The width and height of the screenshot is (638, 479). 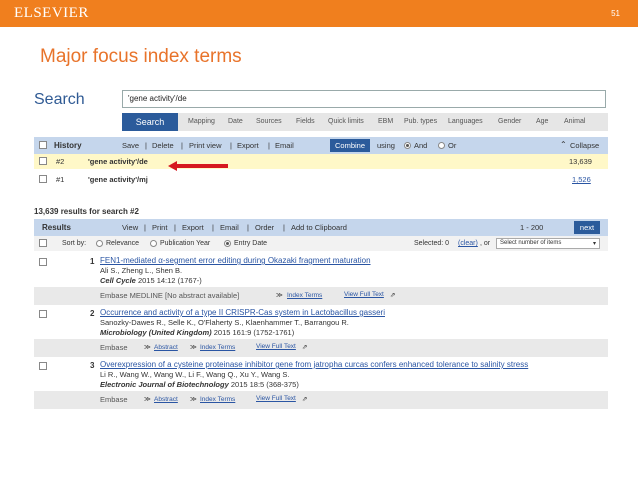 What do you see at coordinates (151, 280) in the screenshot?
I see `result-journal-line: Cell Cycle 2015 14:12 (1767-)` at bounding box center [151, 280].